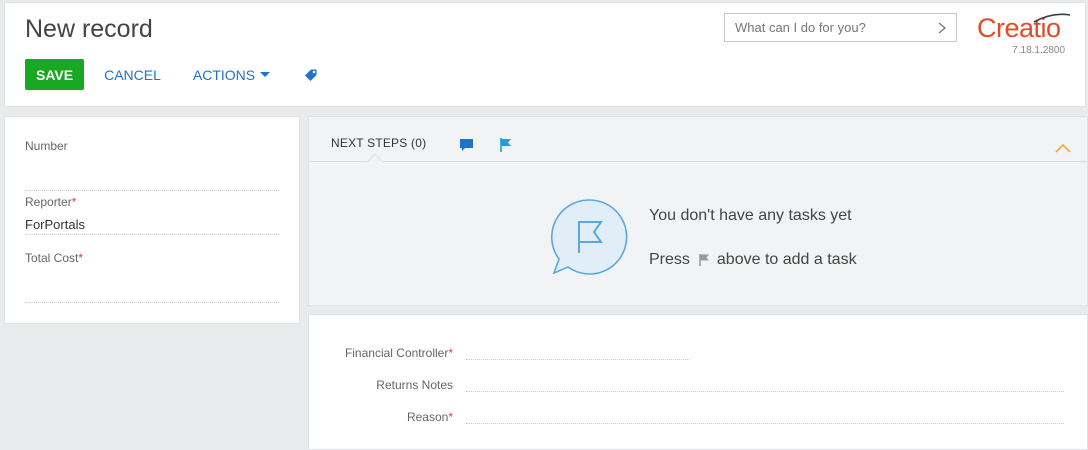 This screenshot has height=450, width=1088. I want to click on toolbar: SAVE CANCEL ACTIONS, so click(172, 74).